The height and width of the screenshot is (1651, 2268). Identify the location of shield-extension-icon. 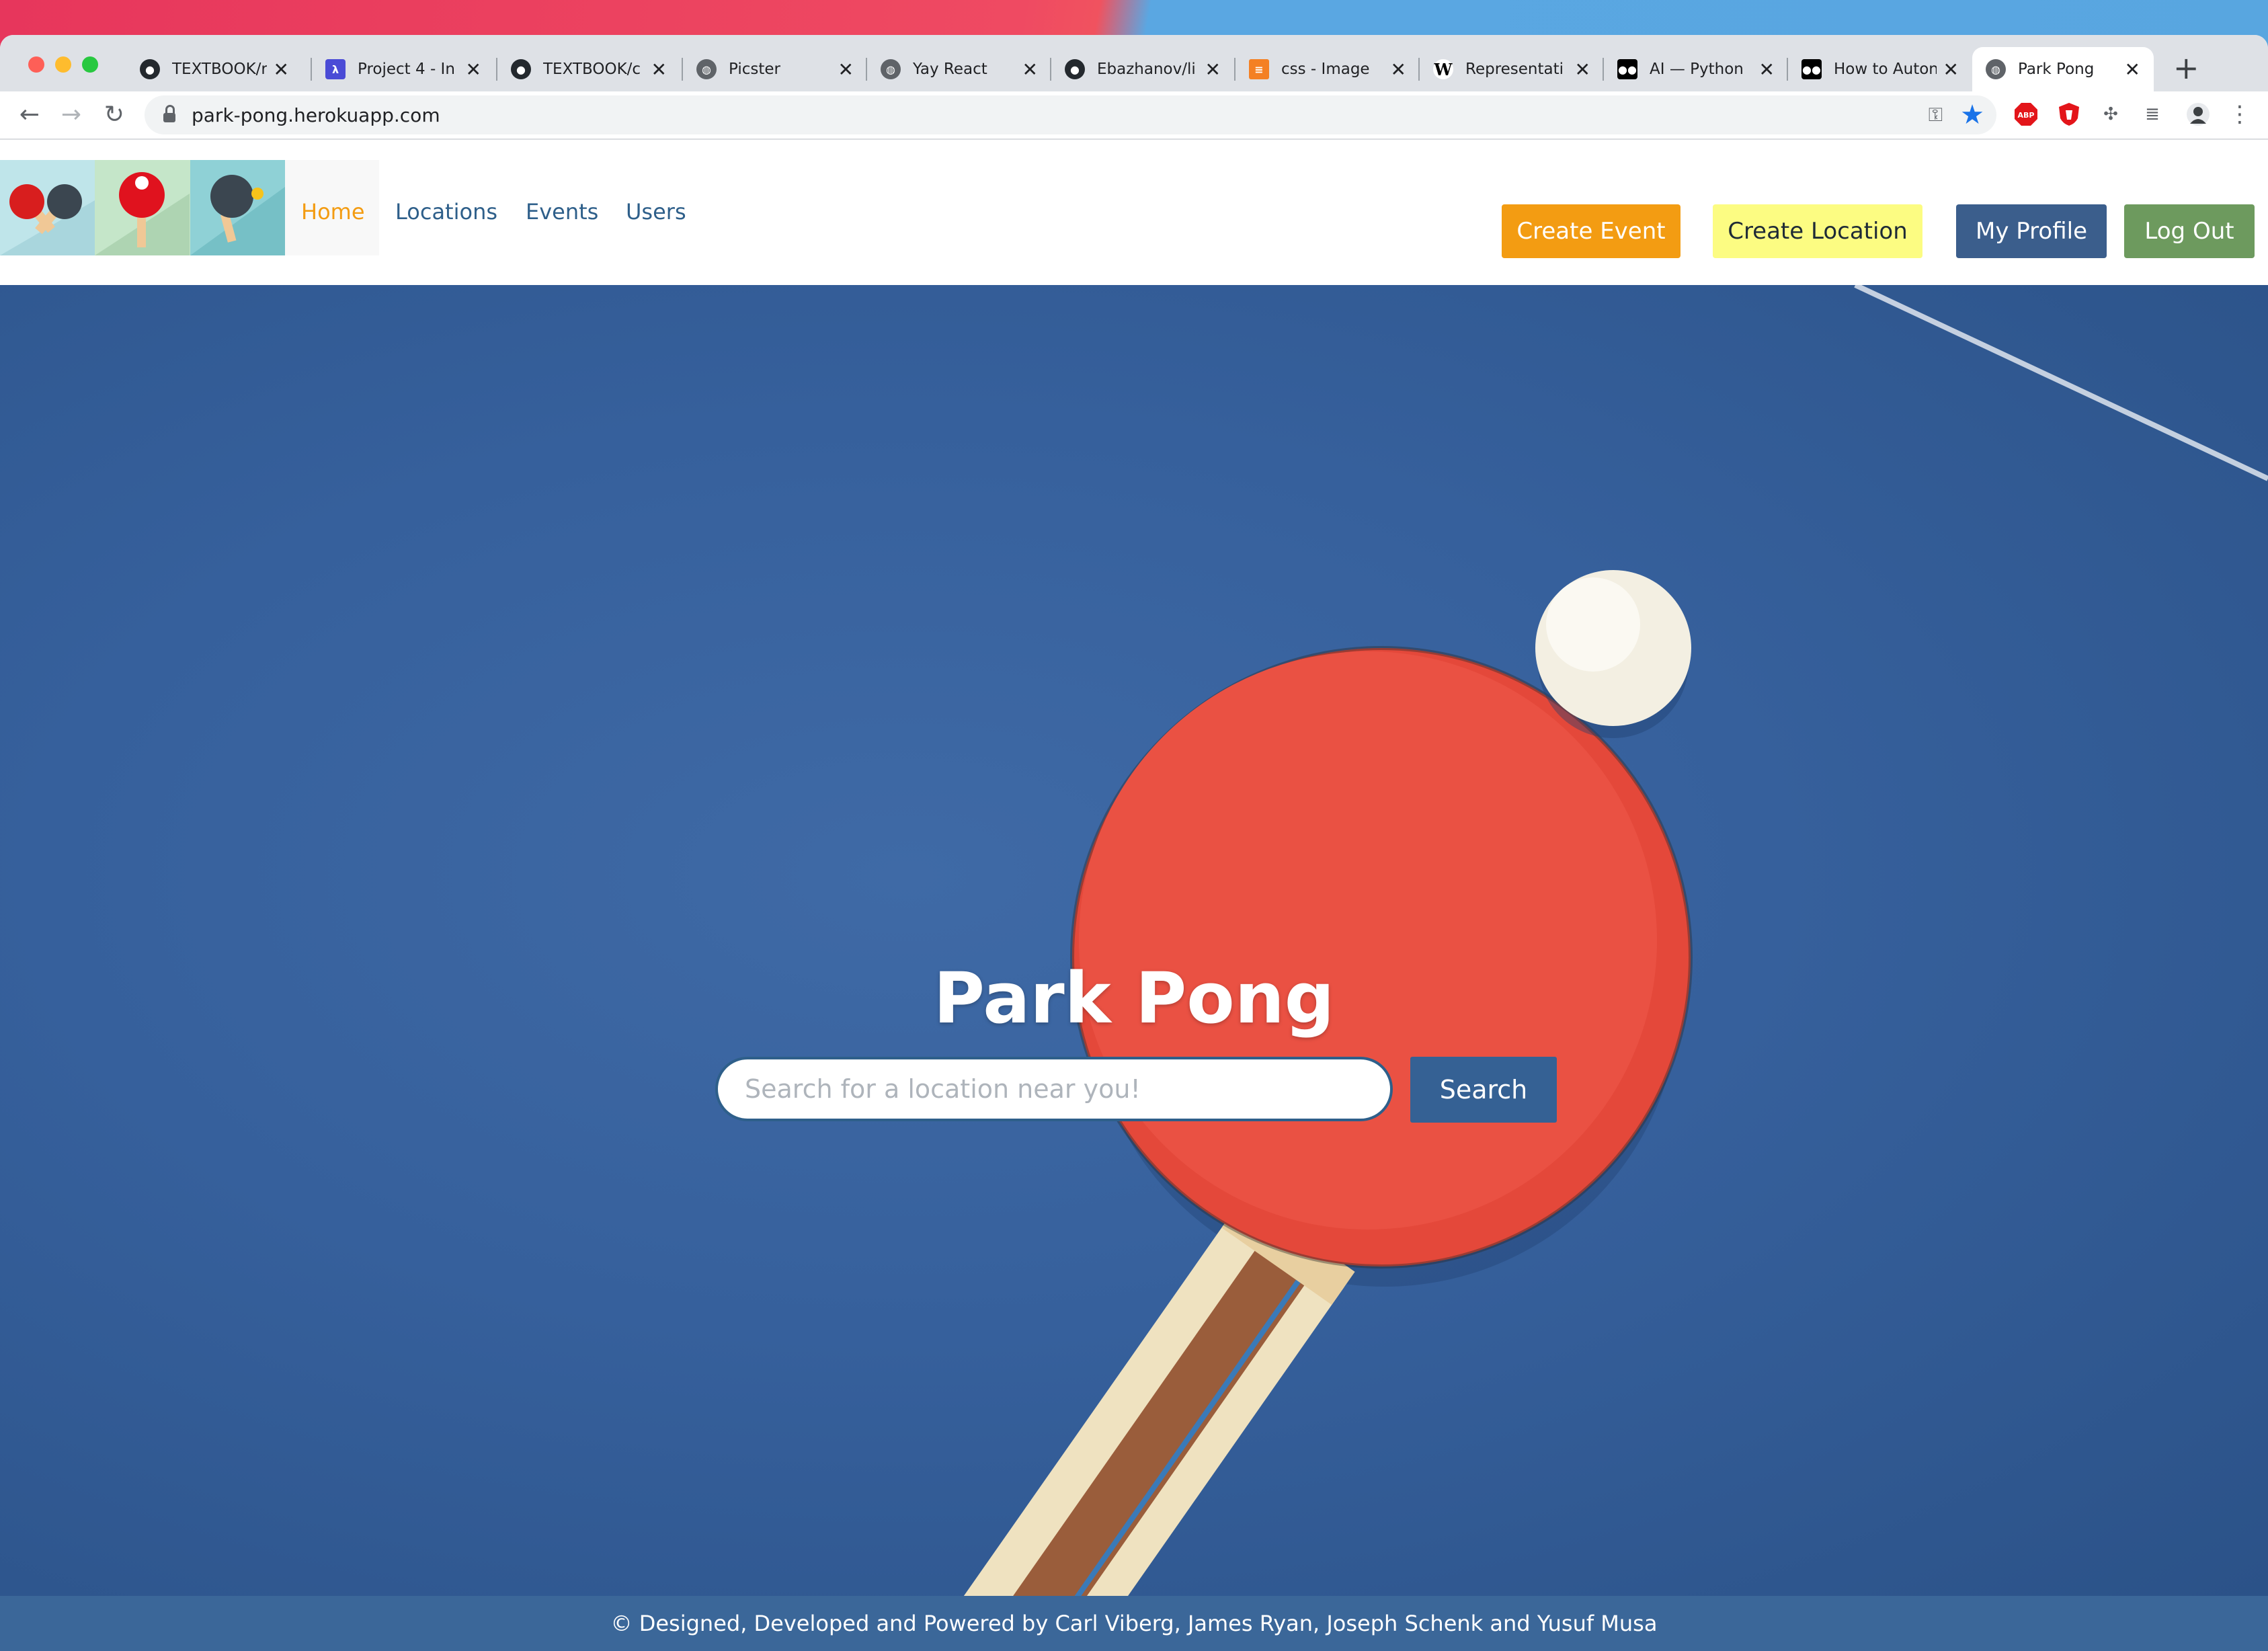
(2069, 114).